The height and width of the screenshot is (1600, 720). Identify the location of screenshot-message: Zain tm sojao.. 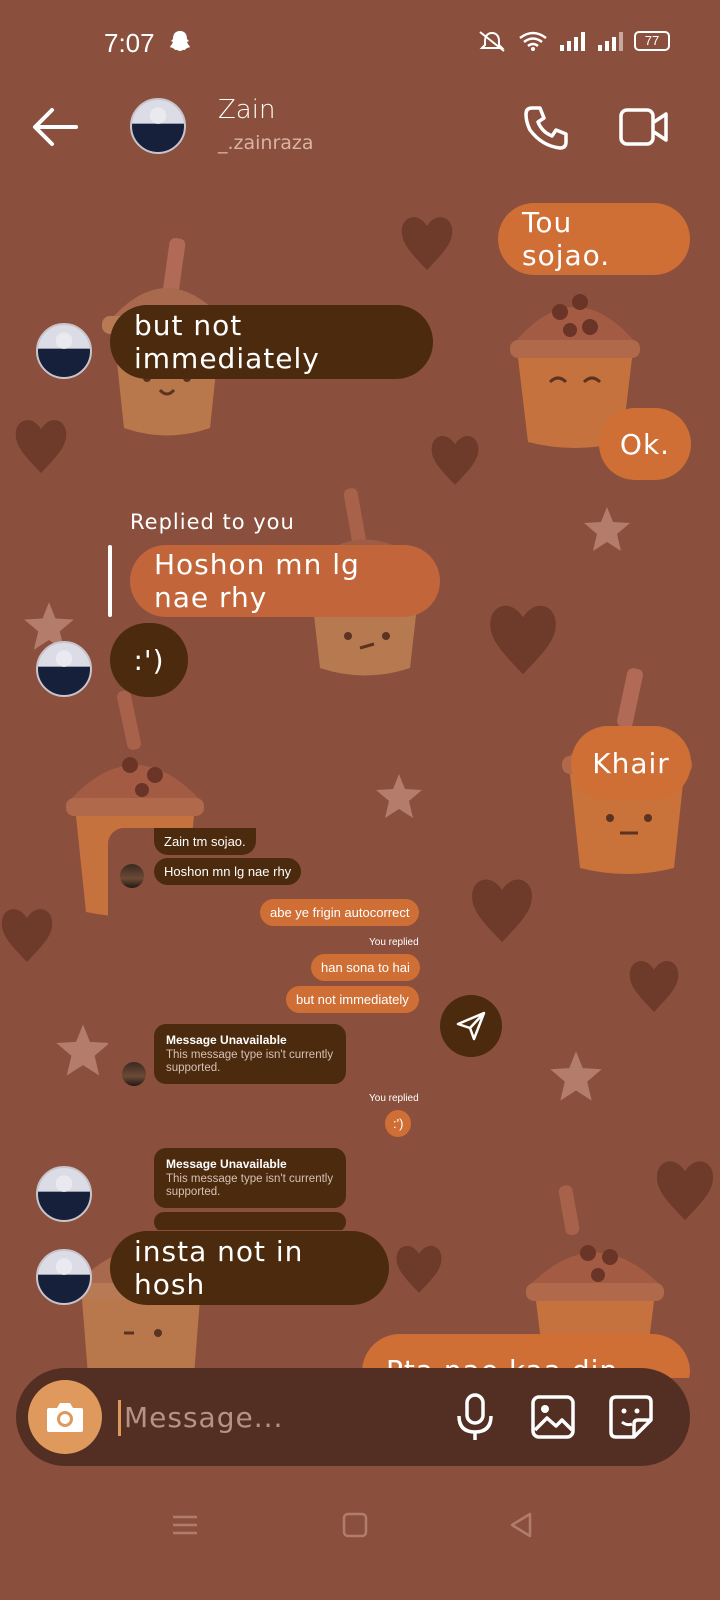
(205, 841).